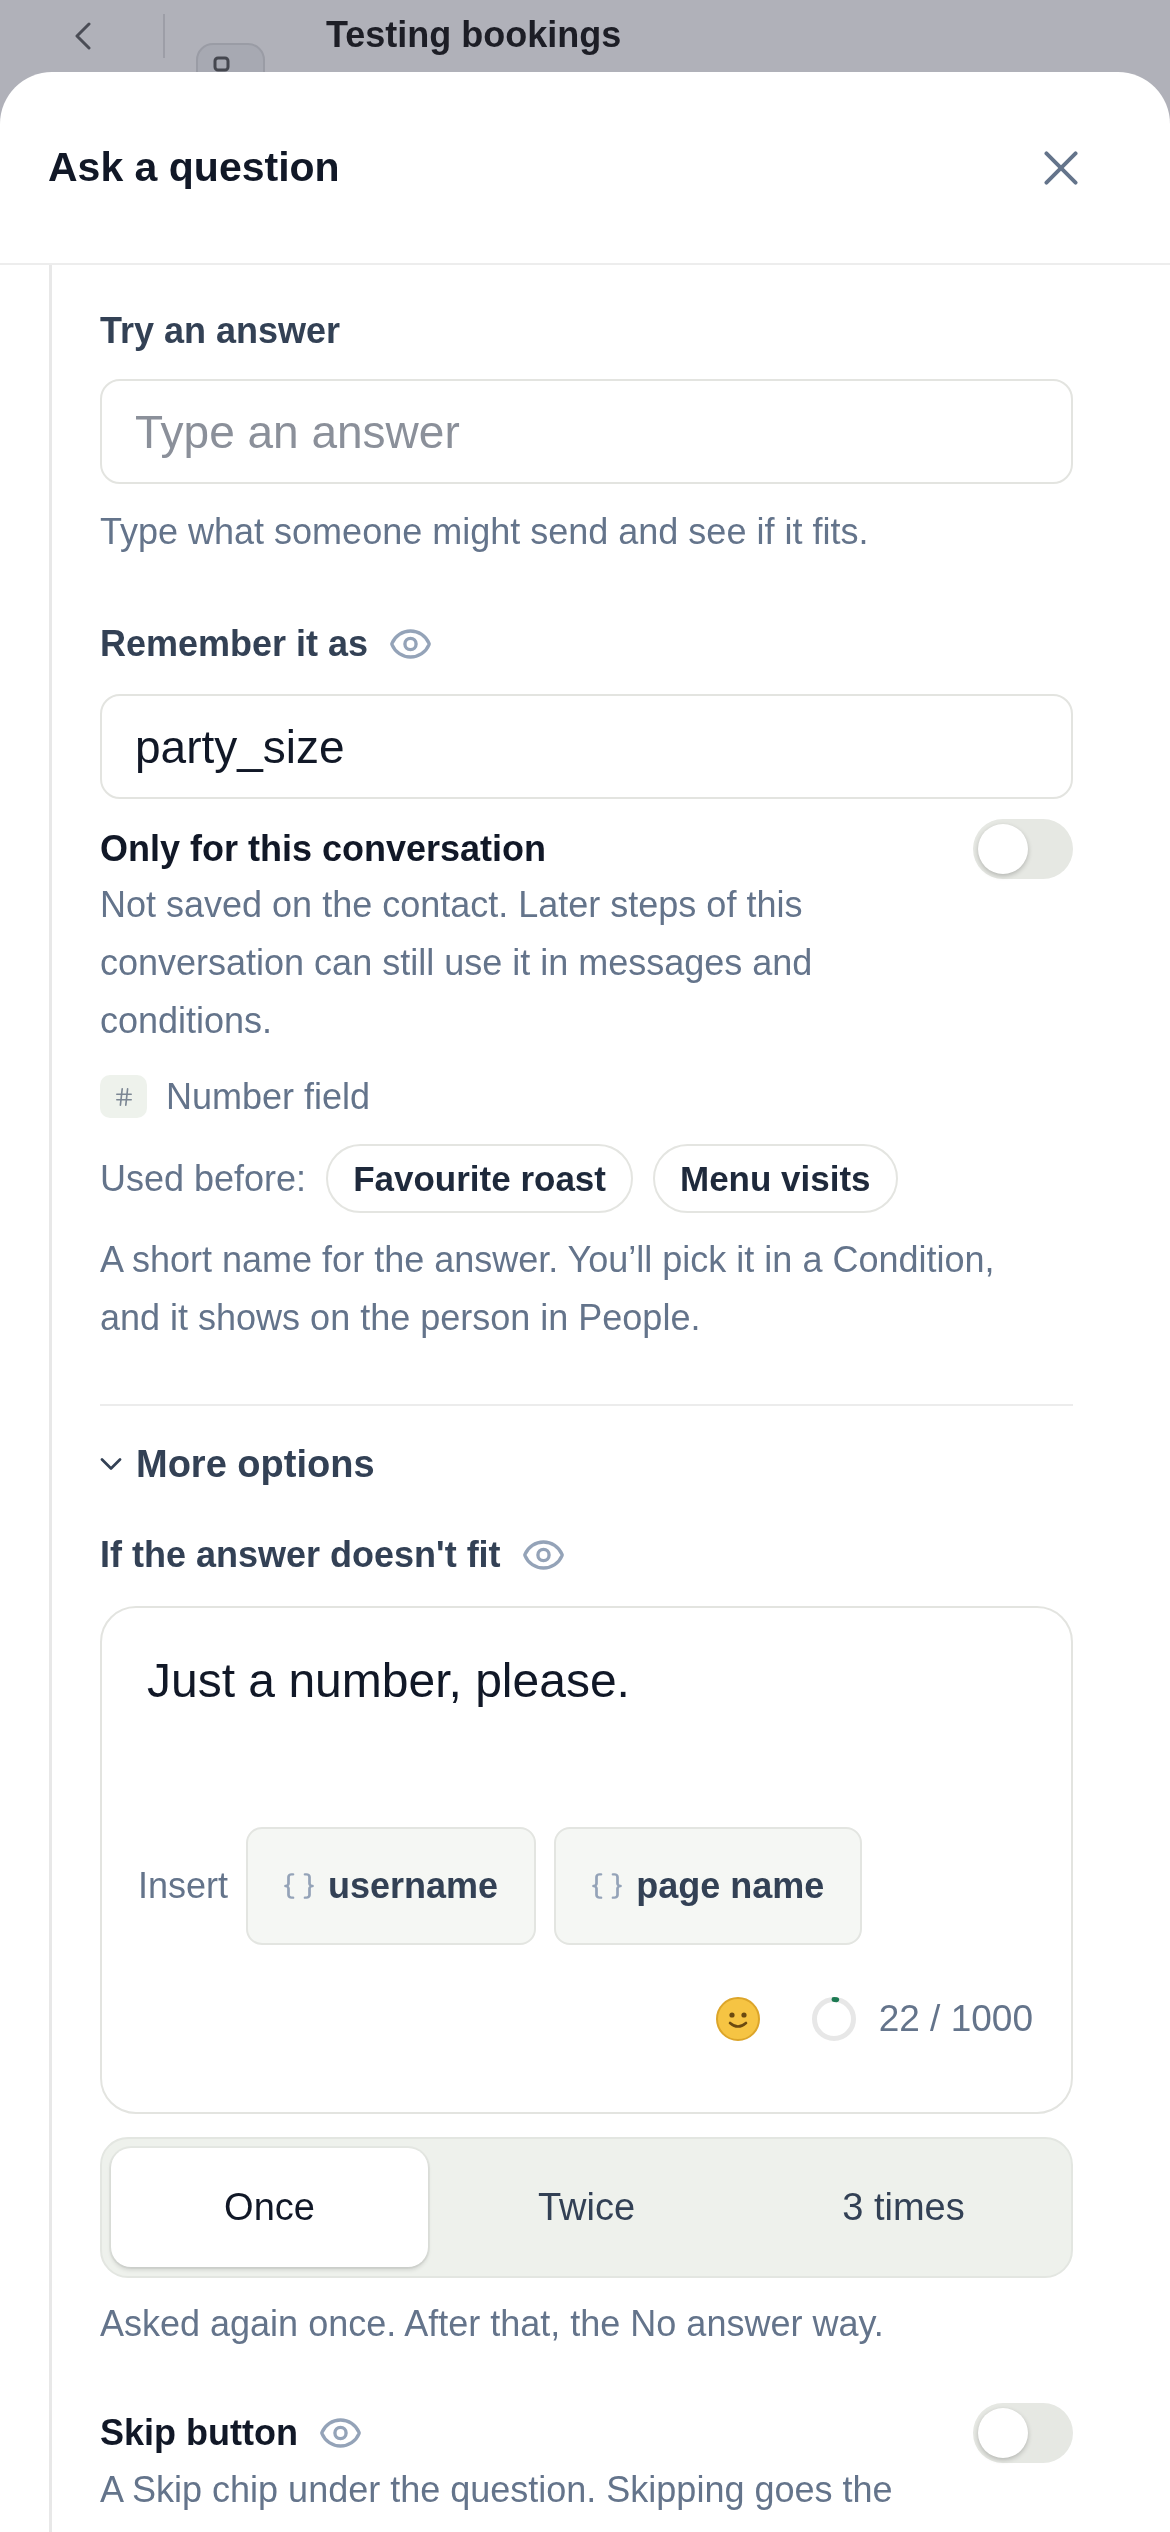 The width and height of the screenshot is (1170, 2532). Describe the element at coordinates (230, 57) in the screenshot. I see `square-tile-icon` at that location.